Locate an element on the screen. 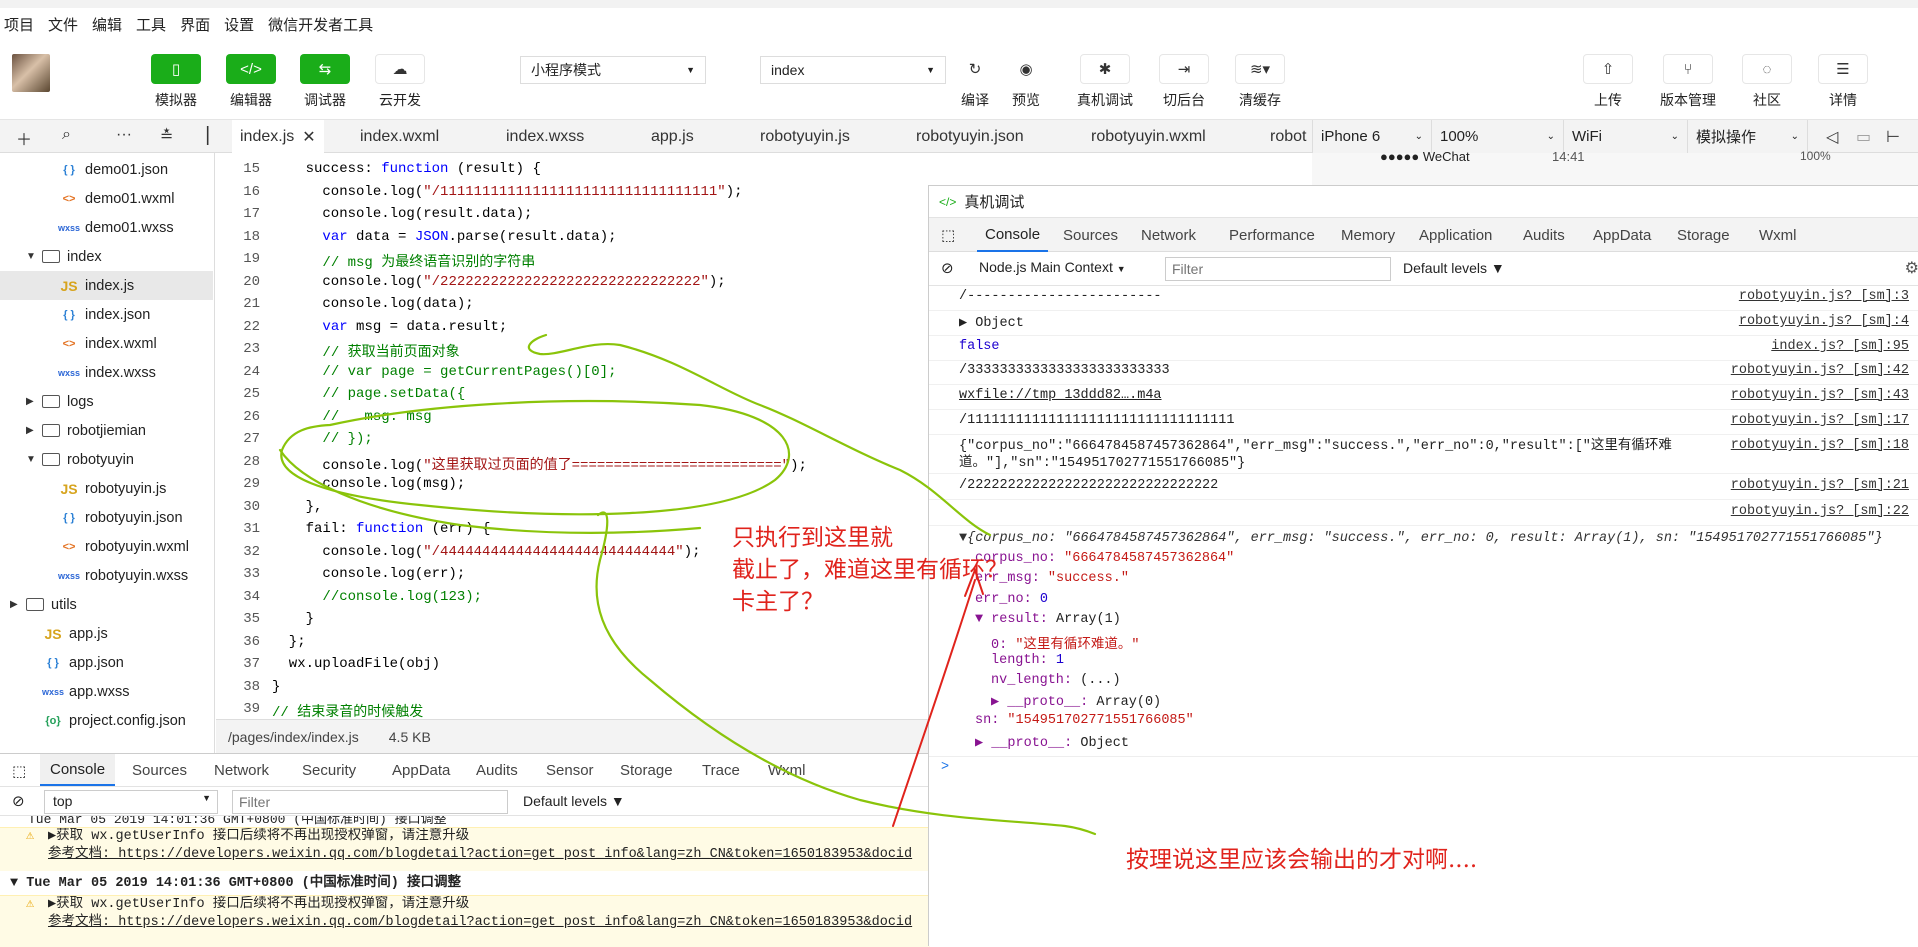 The width and height of the screenshot is (1918, 947). bottom-tab-storage: Storage is located at coordinates (646, 770).